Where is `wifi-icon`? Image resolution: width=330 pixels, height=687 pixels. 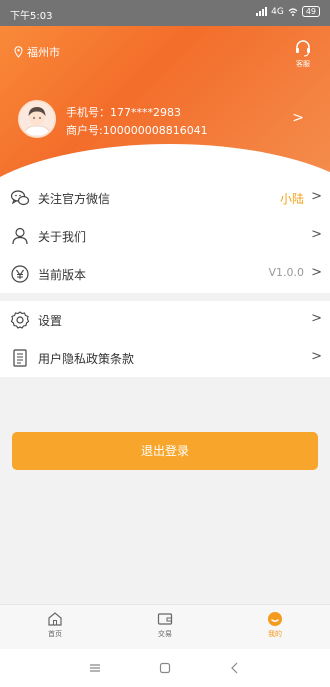
wifi-icon is located at coordinates (293, 11).